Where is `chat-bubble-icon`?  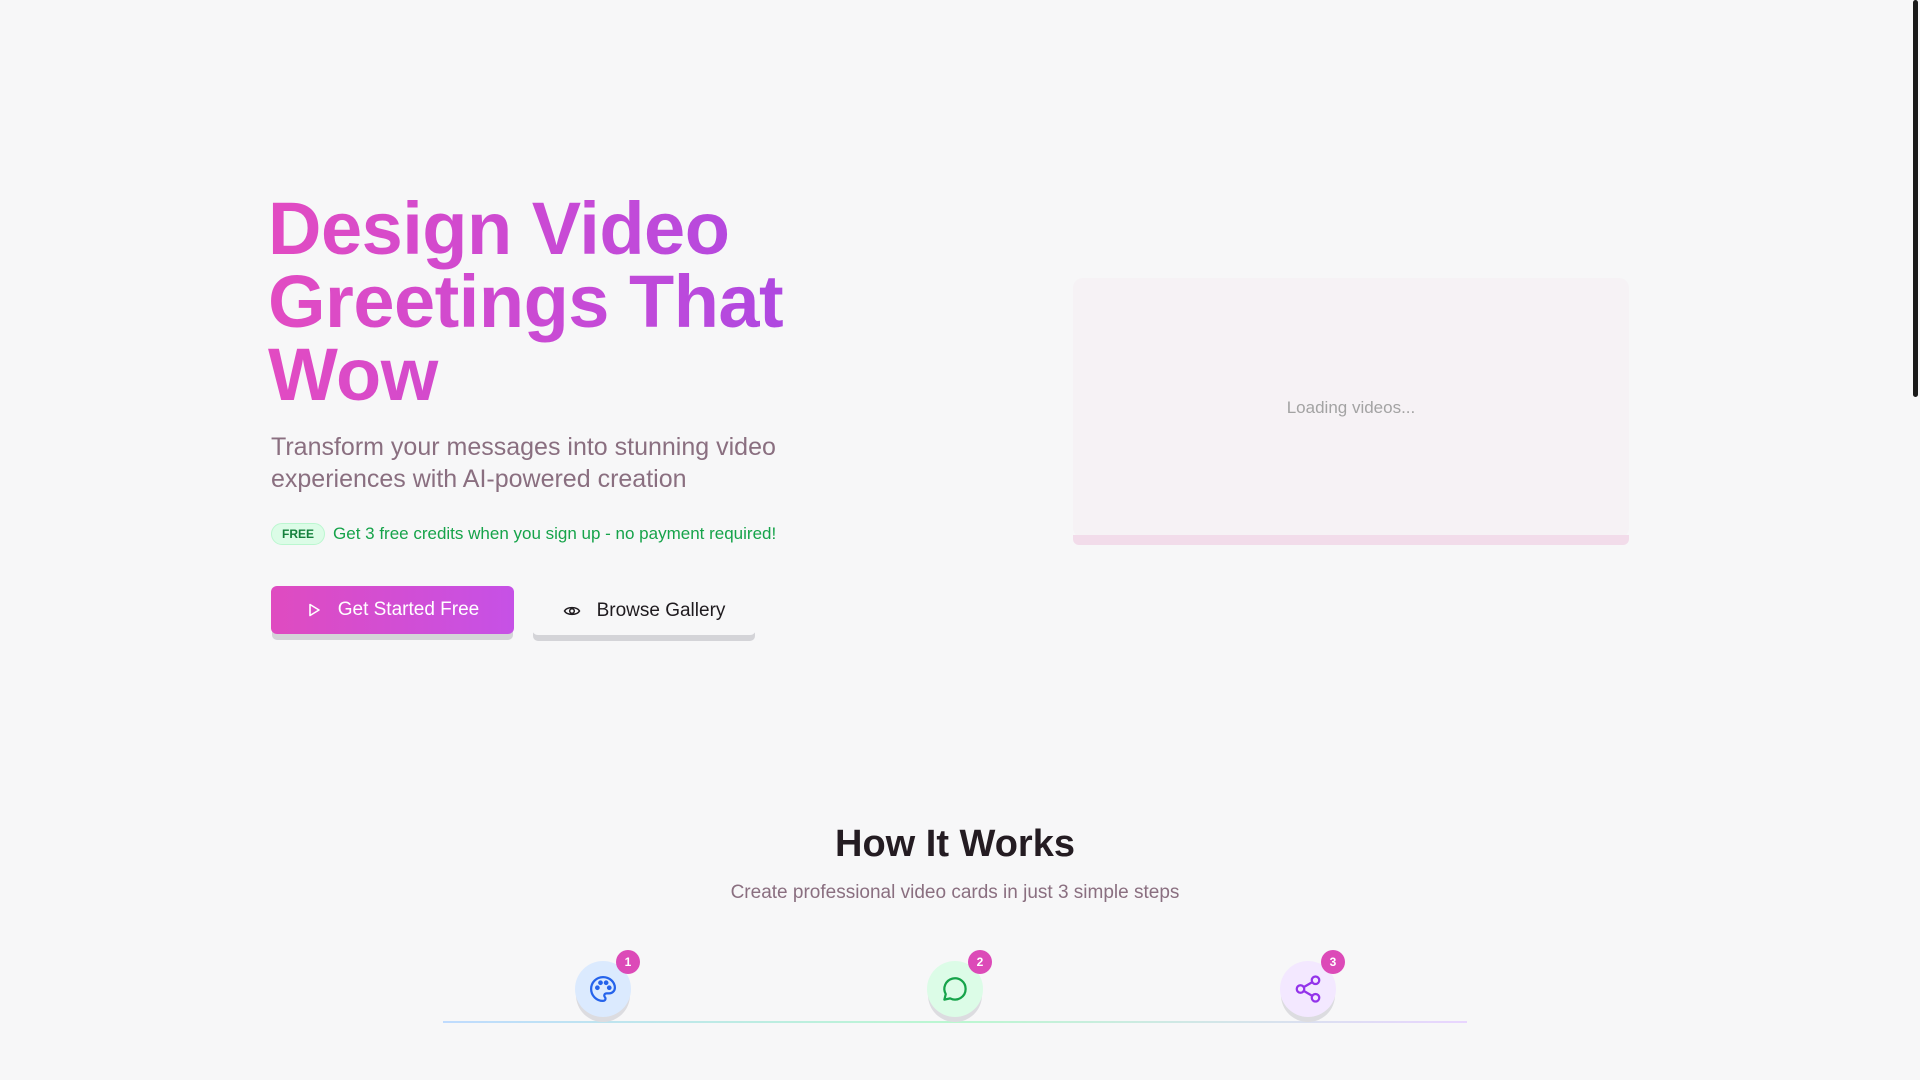 chat-bubble-icon is located at coordinates (955, 989).